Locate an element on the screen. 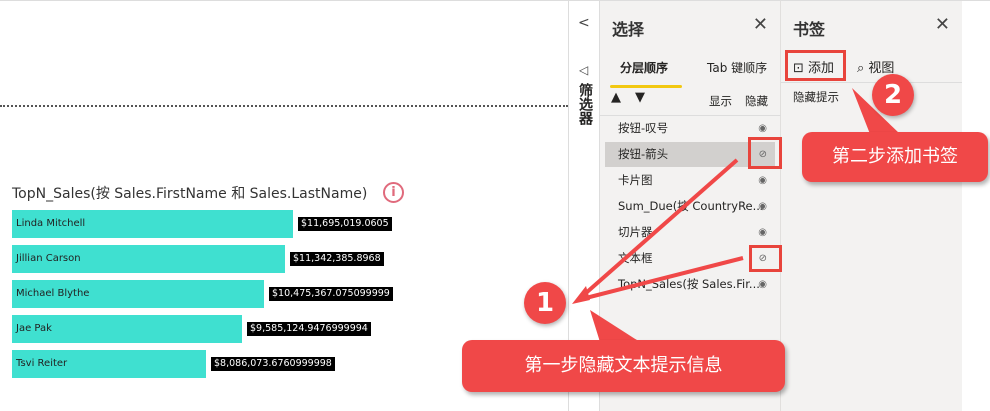 The image size is (990, 411). step-1-callout: 第一步隐藏文本提示信息 is located at coordinates (623, 366).